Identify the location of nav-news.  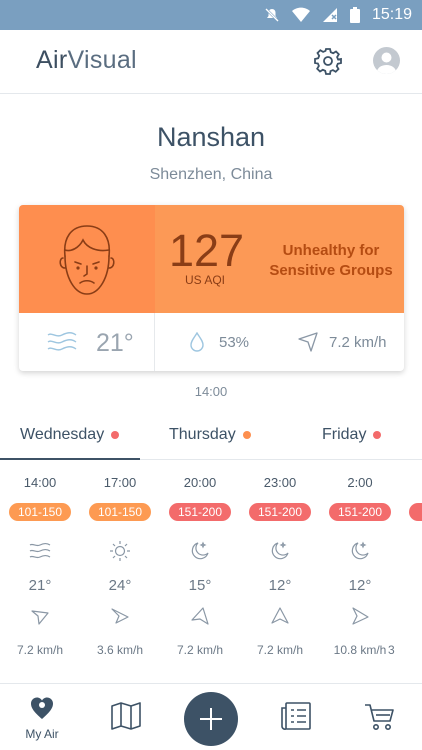
(296, 717).